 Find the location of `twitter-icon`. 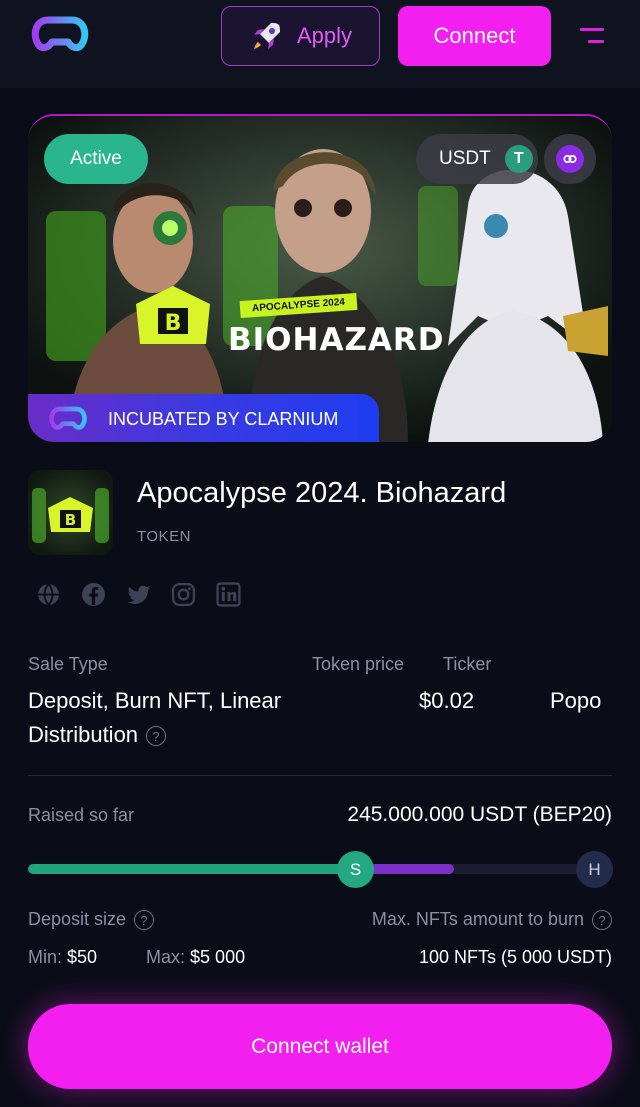

twitter-icon is located at coordinates (138, 594).